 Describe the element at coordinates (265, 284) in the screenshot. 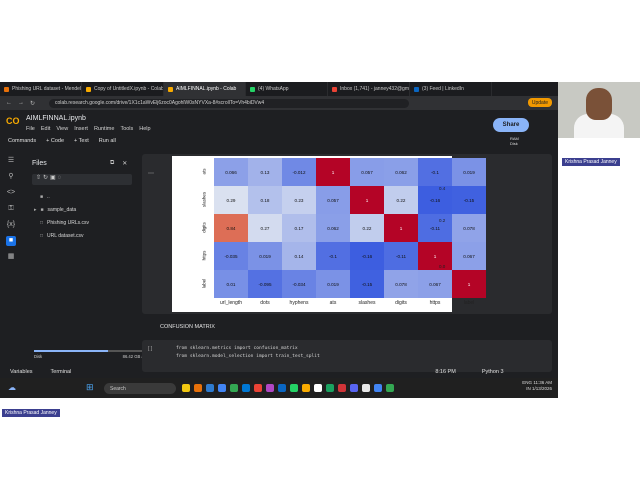

I see `heatmap-cell: -0.095` at that location.